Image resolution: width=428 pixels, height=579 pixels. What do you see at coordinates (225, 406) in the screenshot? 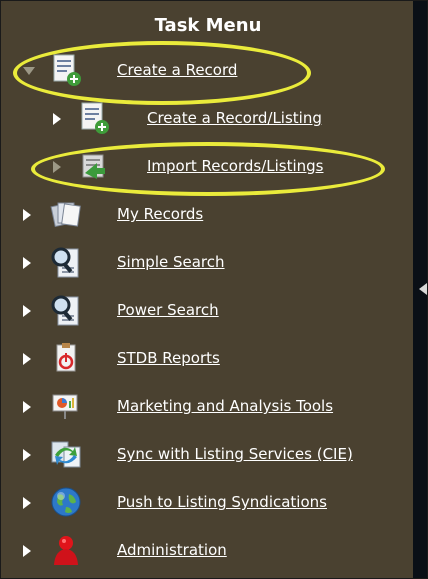
I see `menu-item-label: Marketing and Analysis Tools` at bounding box center [225, 406].